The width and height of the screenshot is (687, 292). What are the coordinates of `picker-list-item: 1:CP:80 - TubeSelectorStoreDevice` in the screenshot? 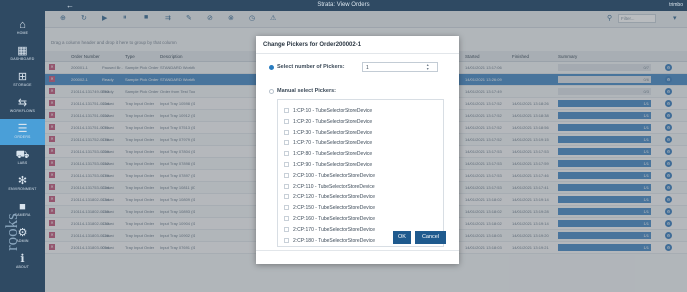 It's located at (360, 153).